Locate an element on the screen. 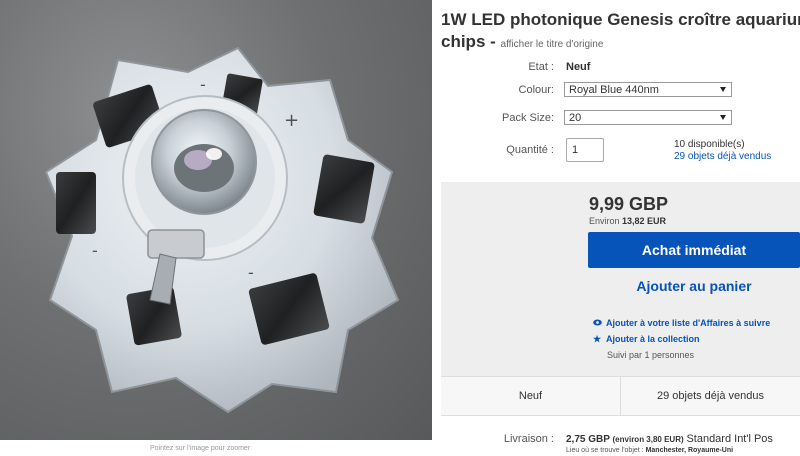  led-lead is located at coordinates (176, 244).